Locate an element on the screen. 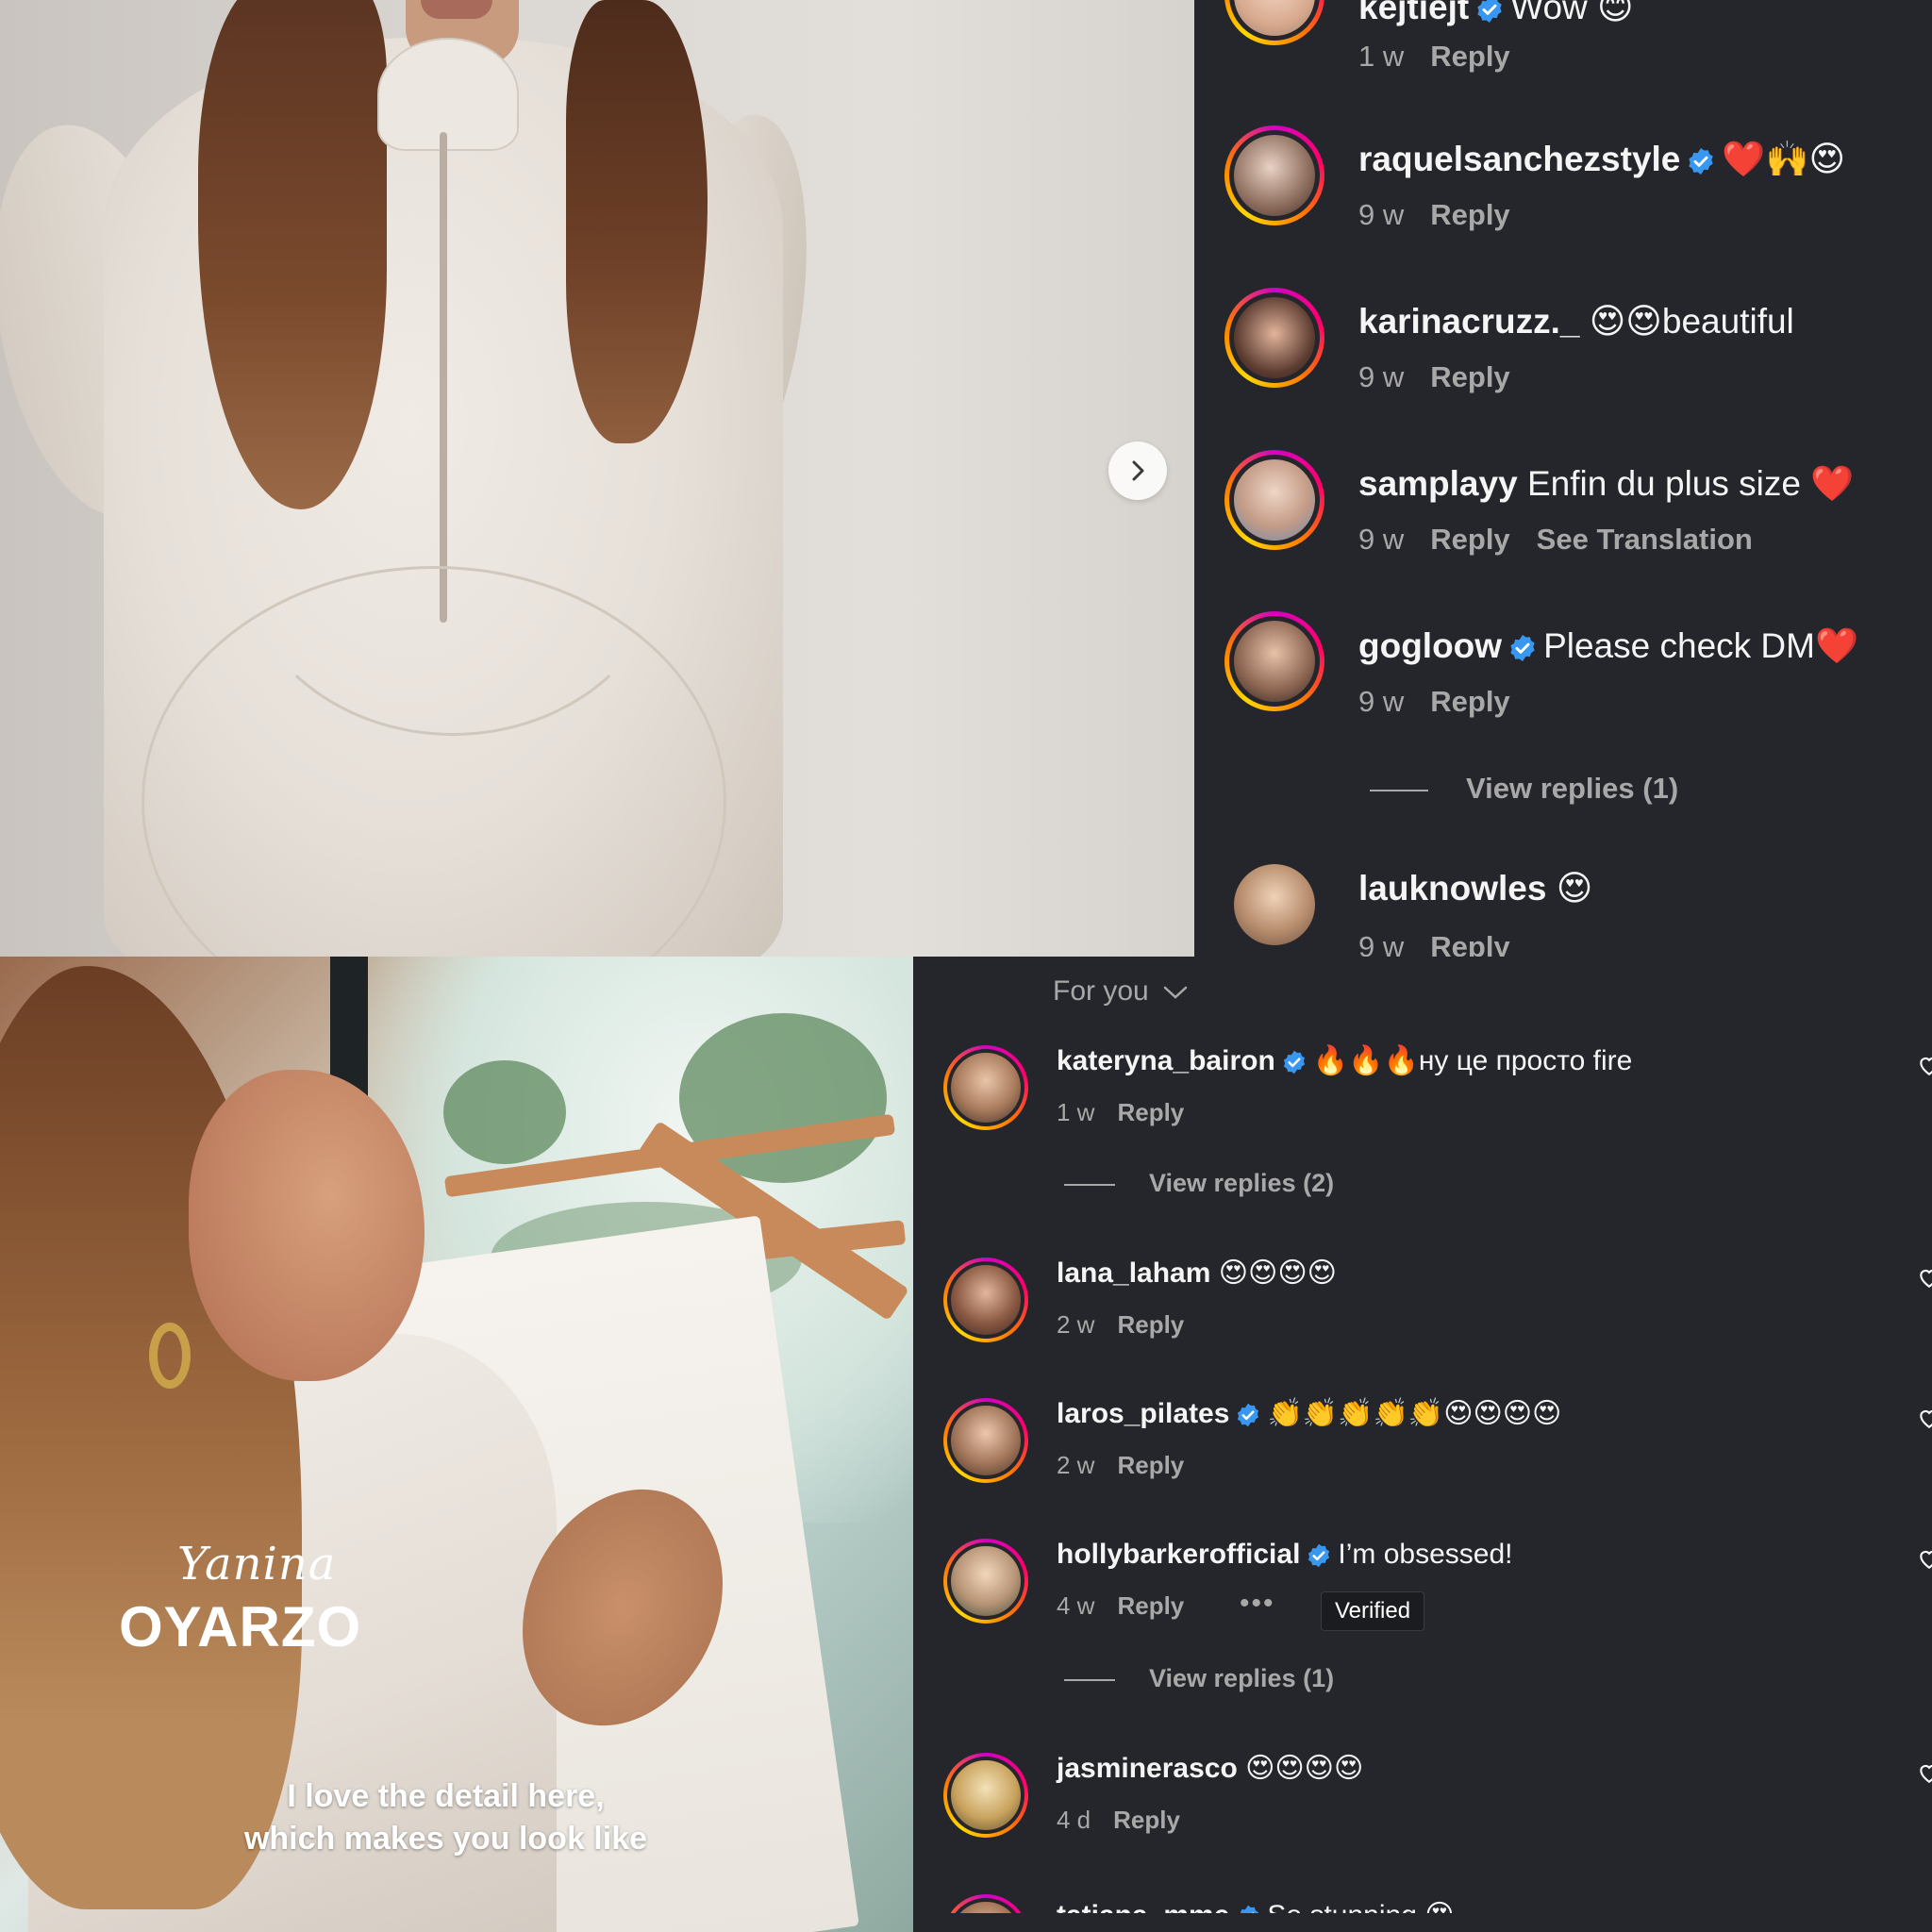 This screenshot has width=1932, height=1932. comment-username: lauknowles is located at coordinates (1452, 888).